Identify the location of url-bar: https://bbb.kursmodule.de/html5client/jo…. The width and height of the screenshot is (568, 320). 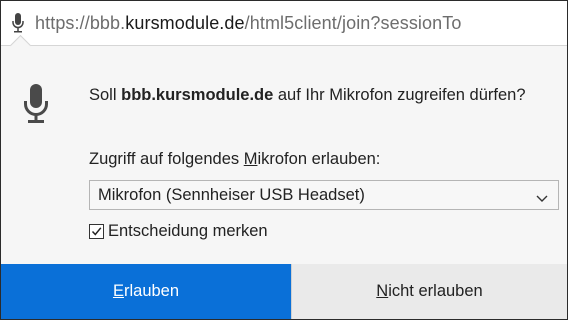
(284, 23).